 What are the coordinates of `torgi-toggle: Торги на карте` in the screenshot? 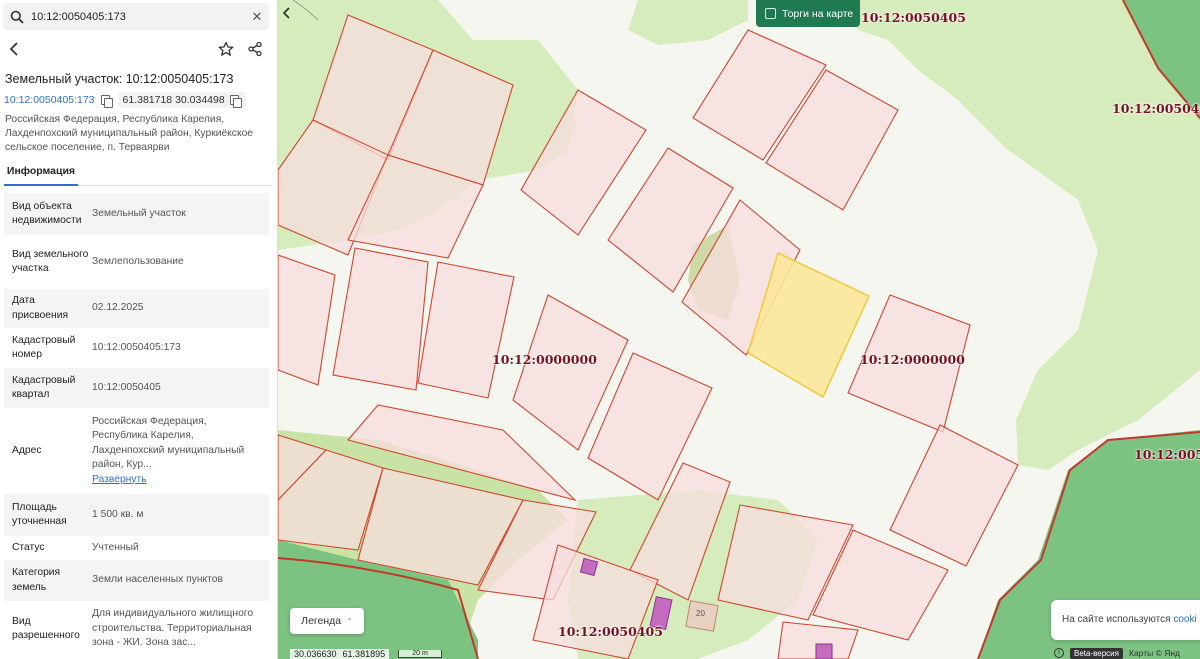 It's located at (808, 13).